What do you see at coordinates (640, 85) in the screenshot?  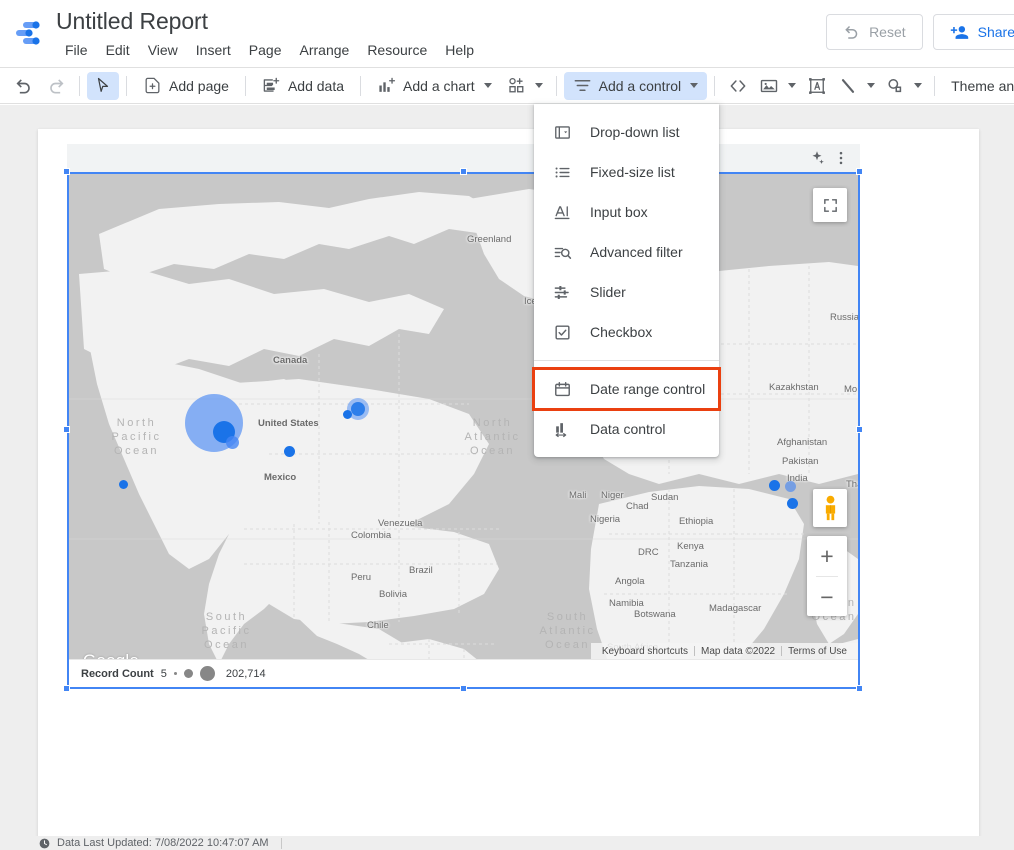 I see `add-control-label: Add a control` at bounding box center [640, 85].